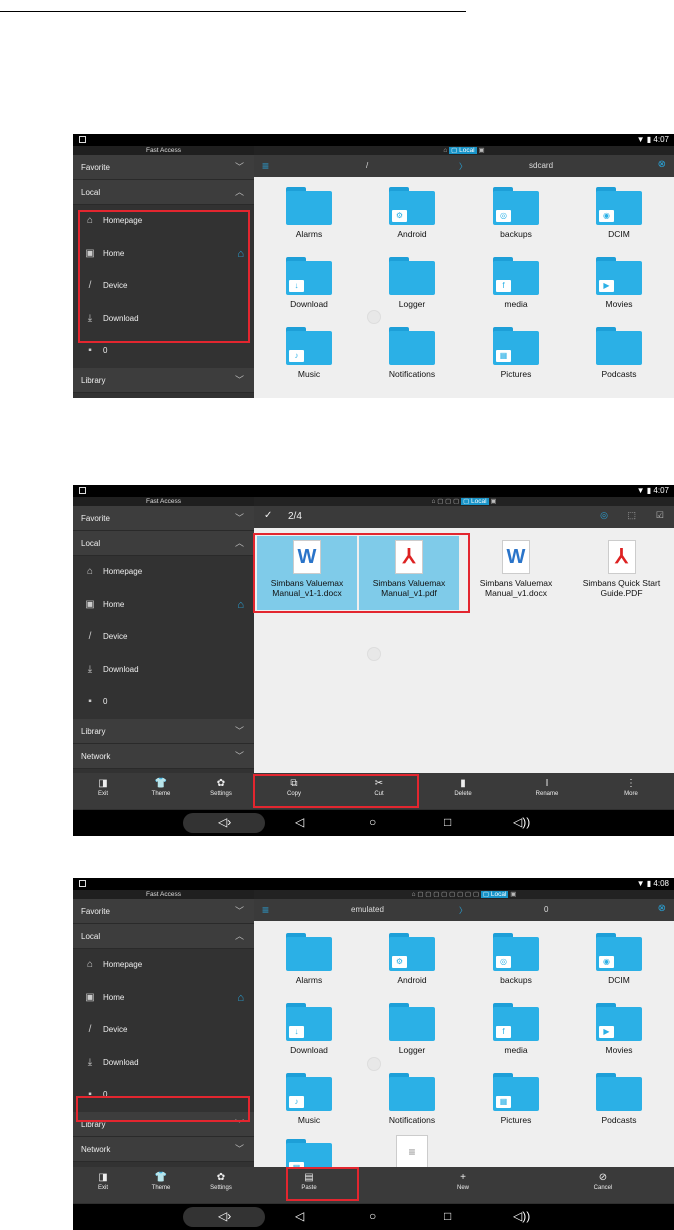 The width and height of the screenshot is (674, 1230). I want to click on exit-icon: ◨, so click(103, 783).